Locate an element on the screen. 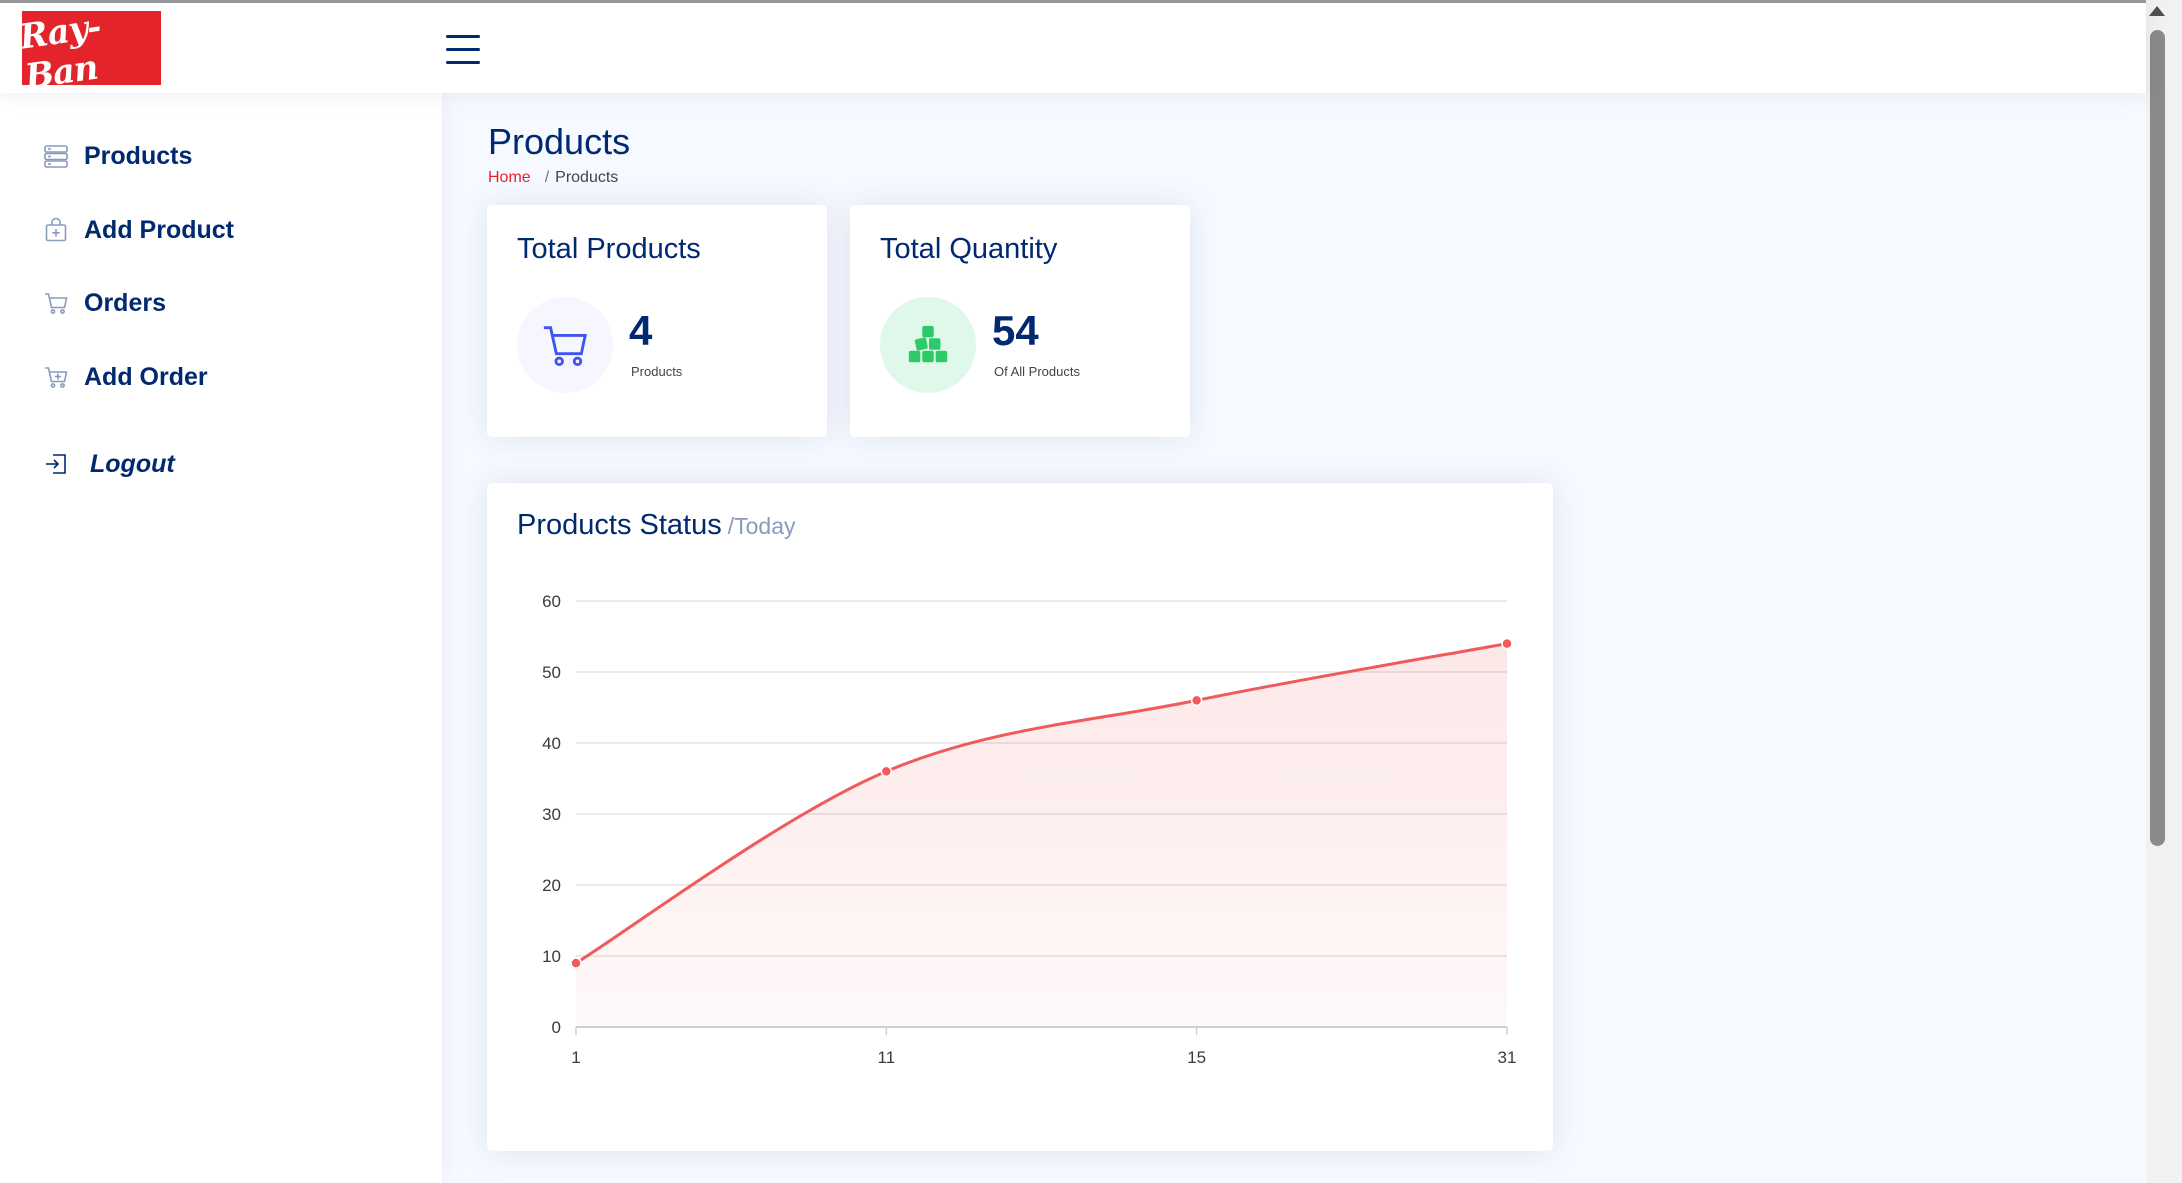 This screenshot has height=1183, width=2182. sidebar-item-label: Orders is located at coordinates (125, 302).